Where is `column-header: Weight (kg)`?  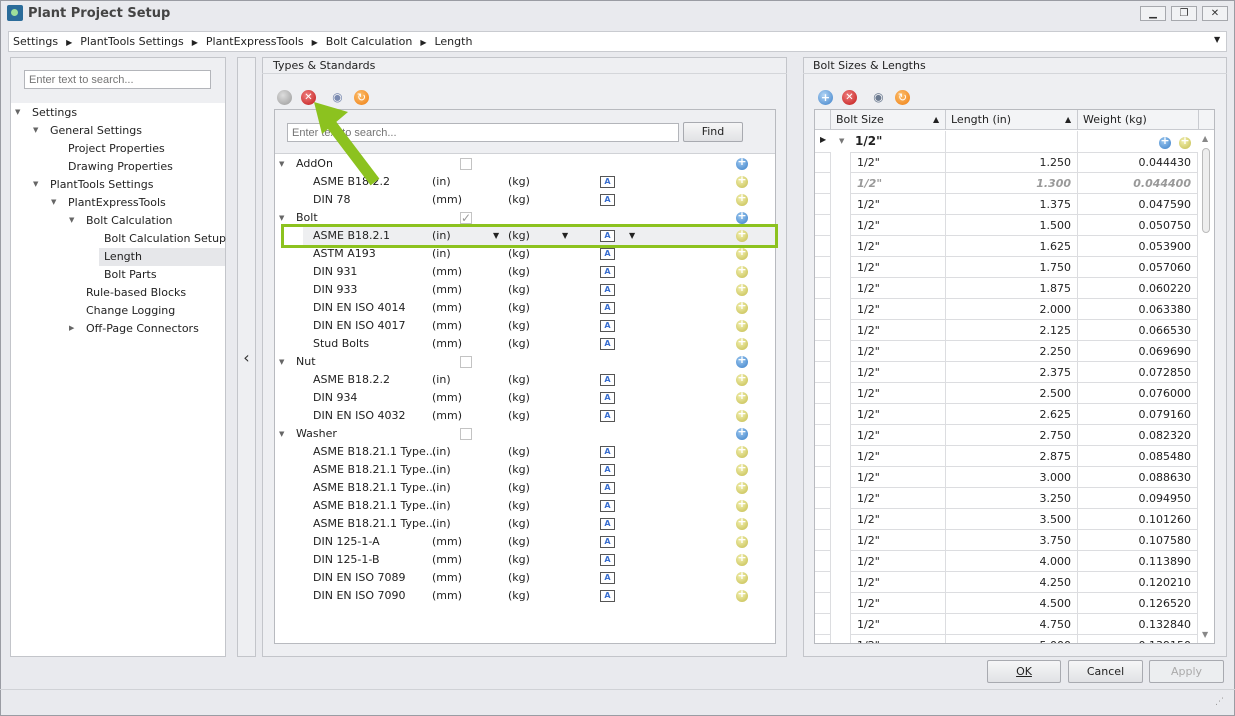 column-header: Weight (kg) is located at coordinates (1138, 120).